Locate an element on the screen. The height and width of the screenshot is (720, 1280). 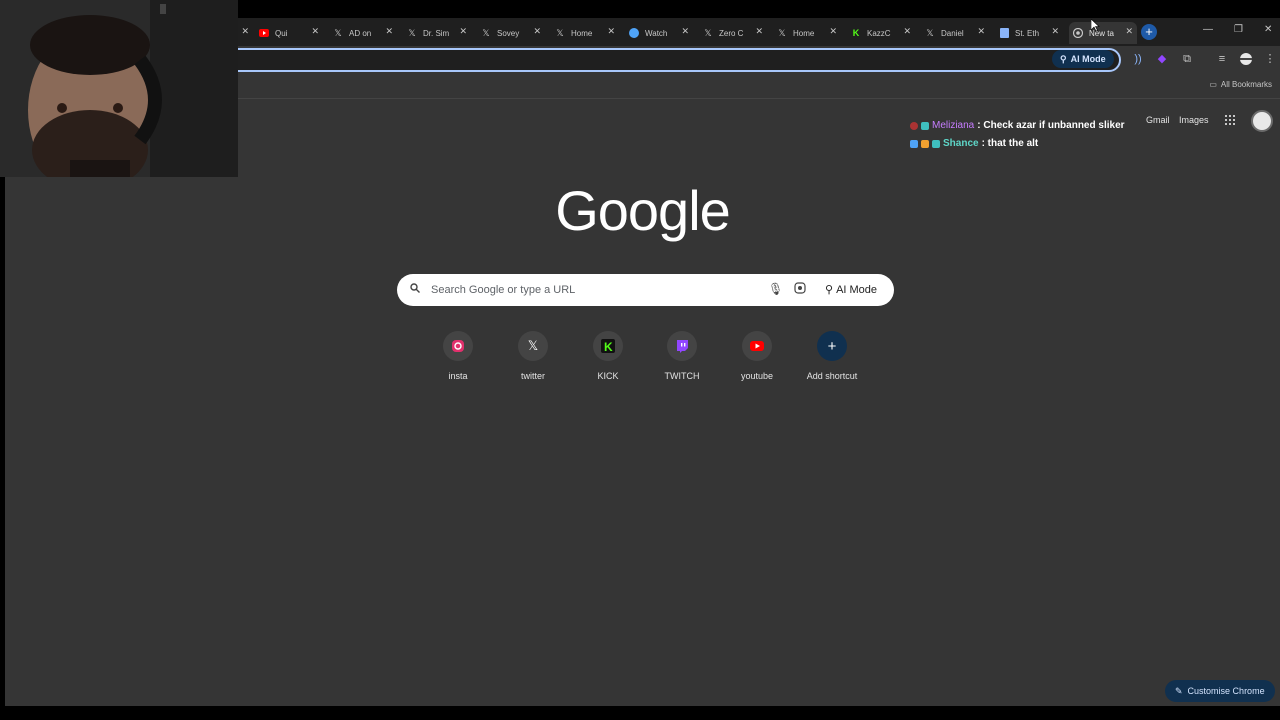
images-link: Images is located at coordinates (1194, 120).